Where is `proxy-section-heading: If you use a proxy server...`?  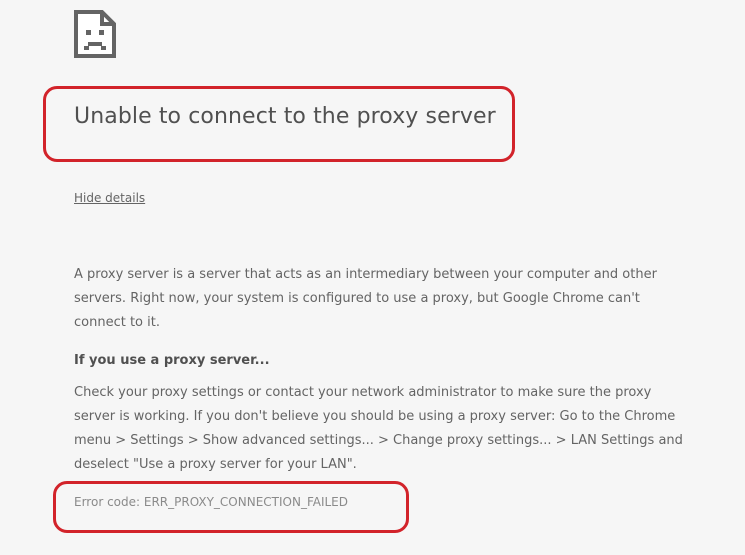
proxy-section-heading: If you use a proxy server... is located at coordinates (172, 360).